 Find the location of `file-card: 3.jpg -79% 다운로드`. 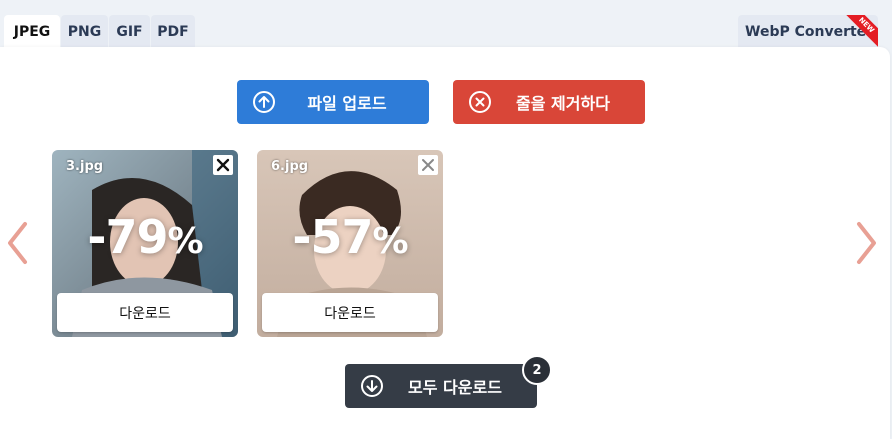

file-card: 3.jpg -79% 다운로드 is located at coordinates (145, 243).